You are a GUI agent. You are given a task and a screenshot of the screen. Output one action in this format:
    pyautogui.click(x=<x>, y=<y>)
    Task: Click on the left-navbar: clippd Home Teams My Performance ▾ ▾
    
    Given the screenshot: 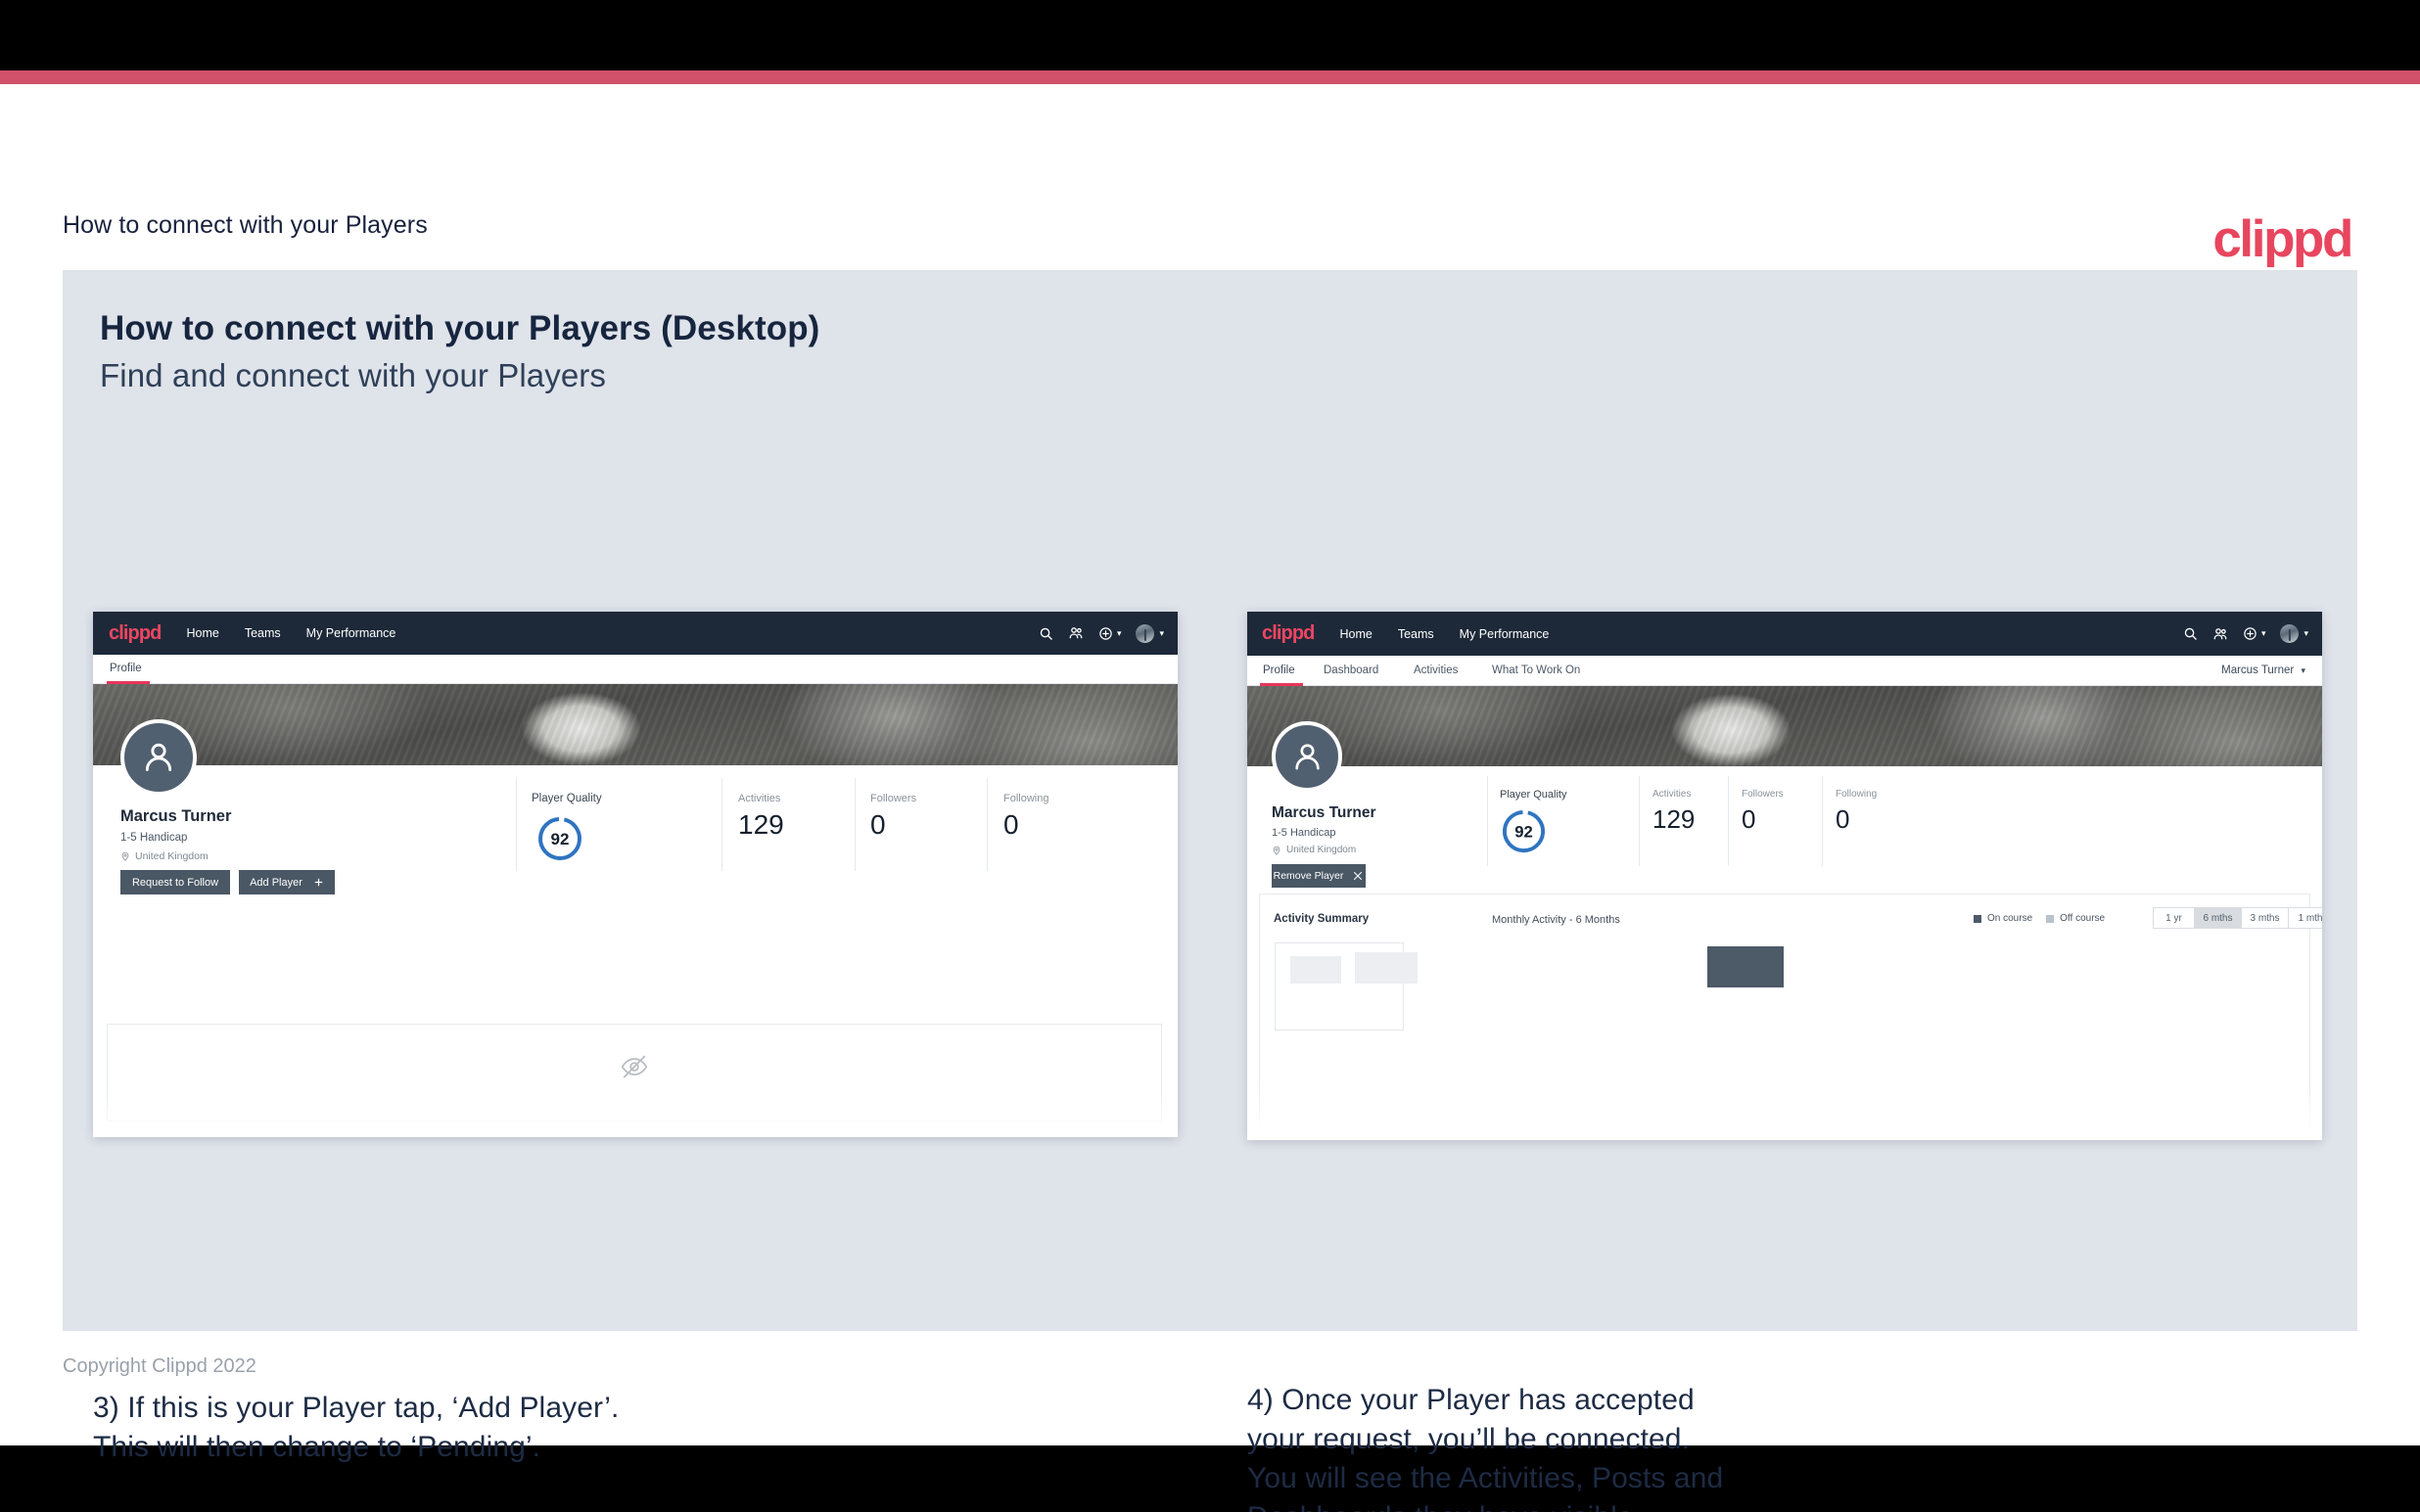 What is the action you would take?
    pyautogui.click(x=635, y=633)
    